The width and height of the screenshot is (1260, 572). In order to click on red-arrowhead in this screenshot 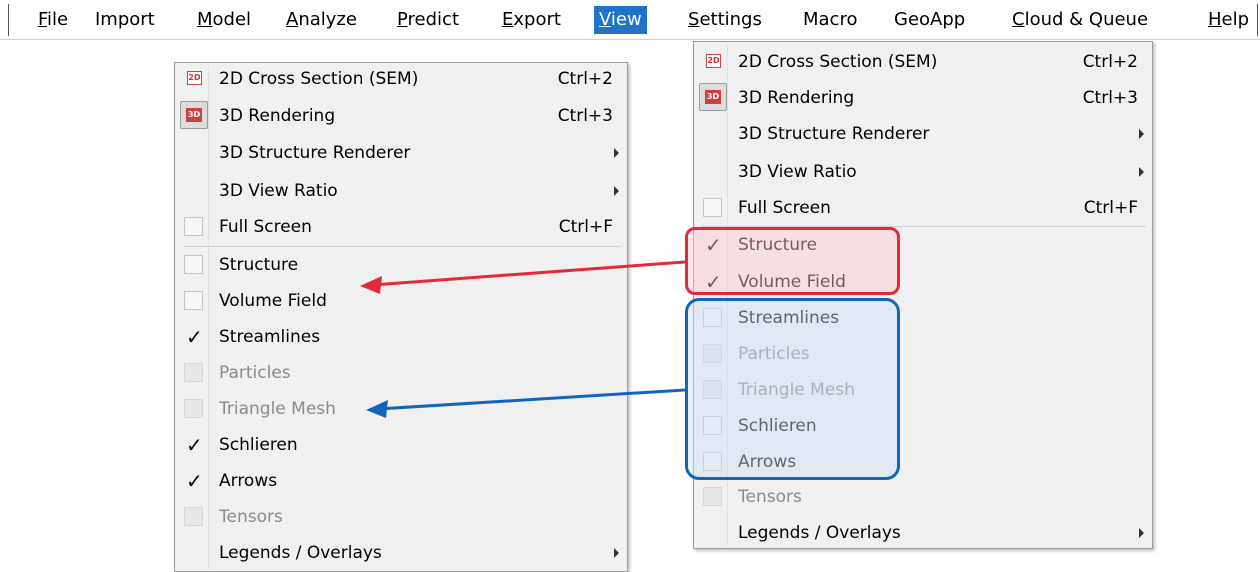, I will do `click(371, 285)`.